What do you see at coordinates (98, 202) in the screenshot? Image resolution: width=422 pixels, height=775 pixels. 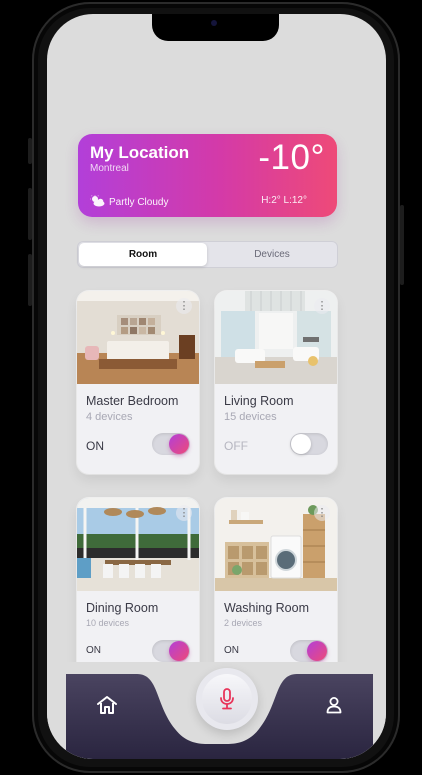 I see `partly-cloudy-icon` at bounding box center [98, 202].